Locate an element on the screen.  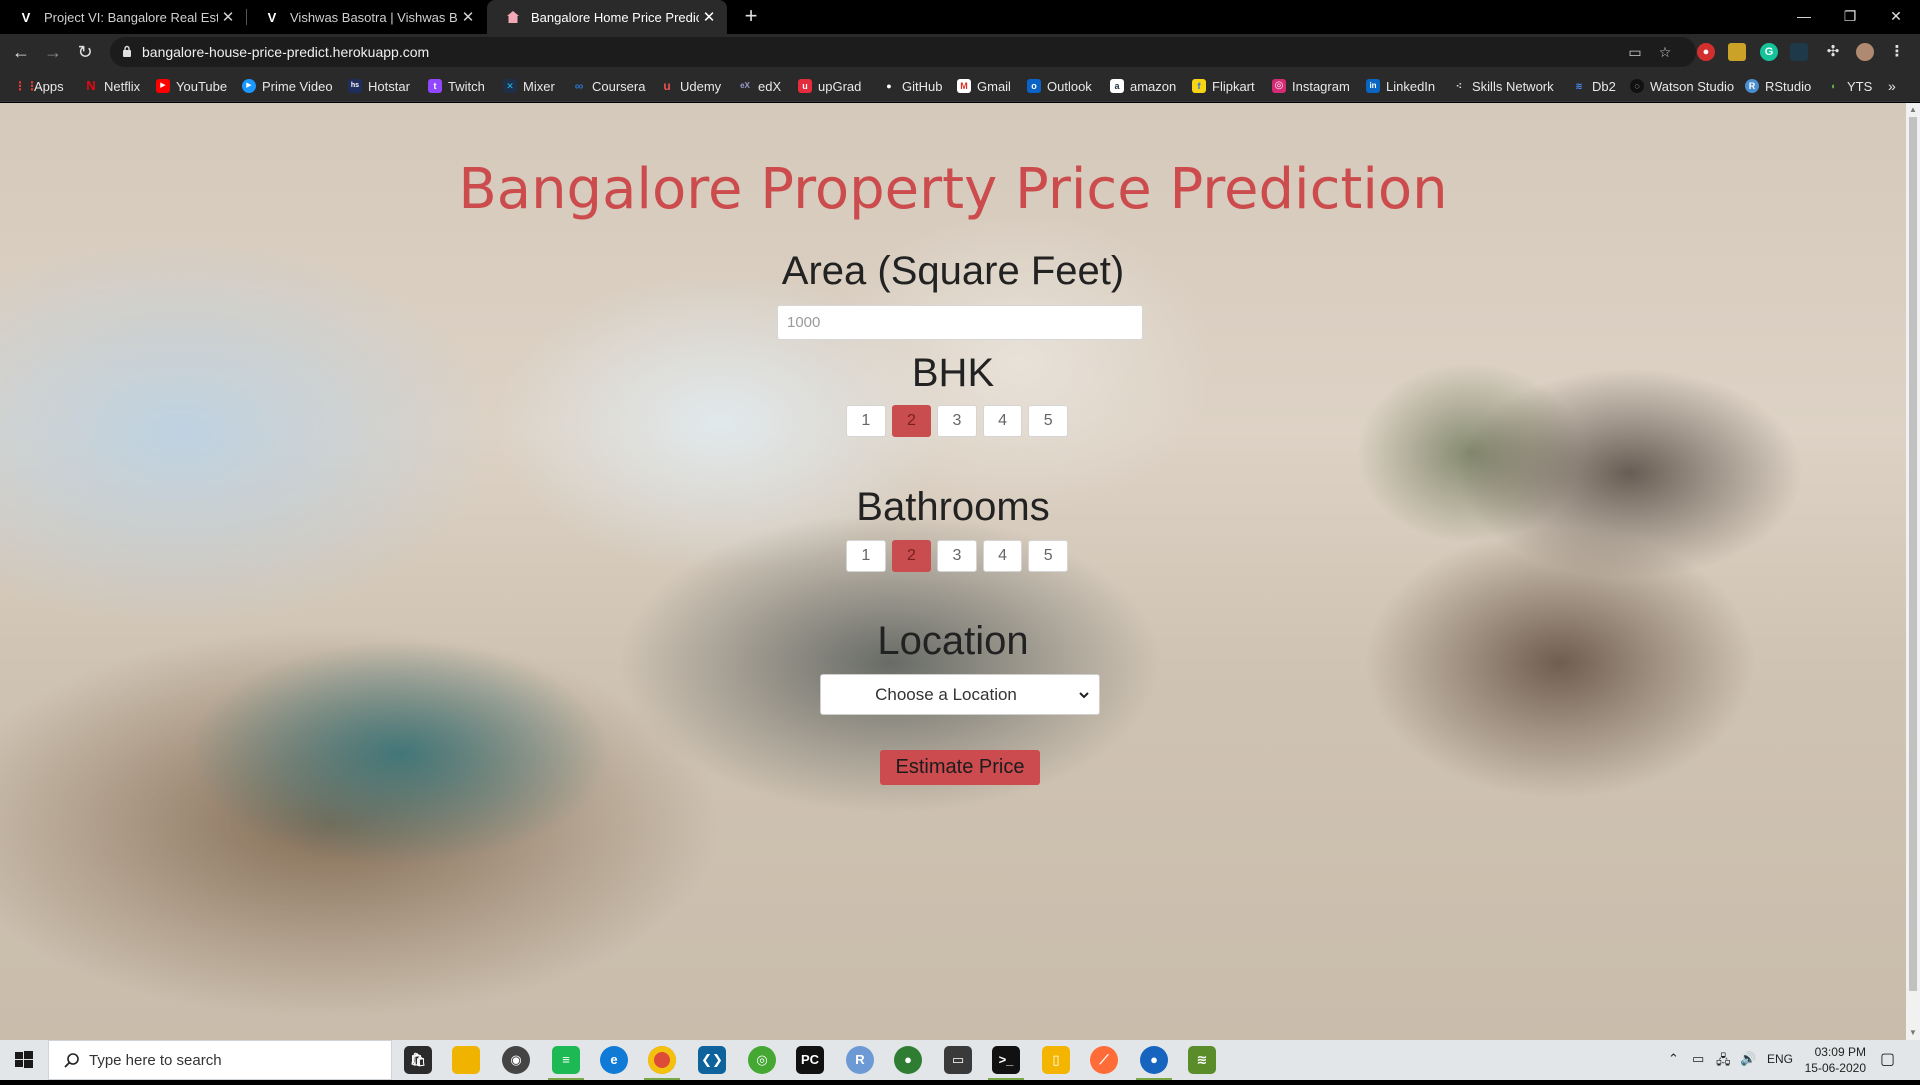
edge-icon: e is located at coordinates (614, 1060).